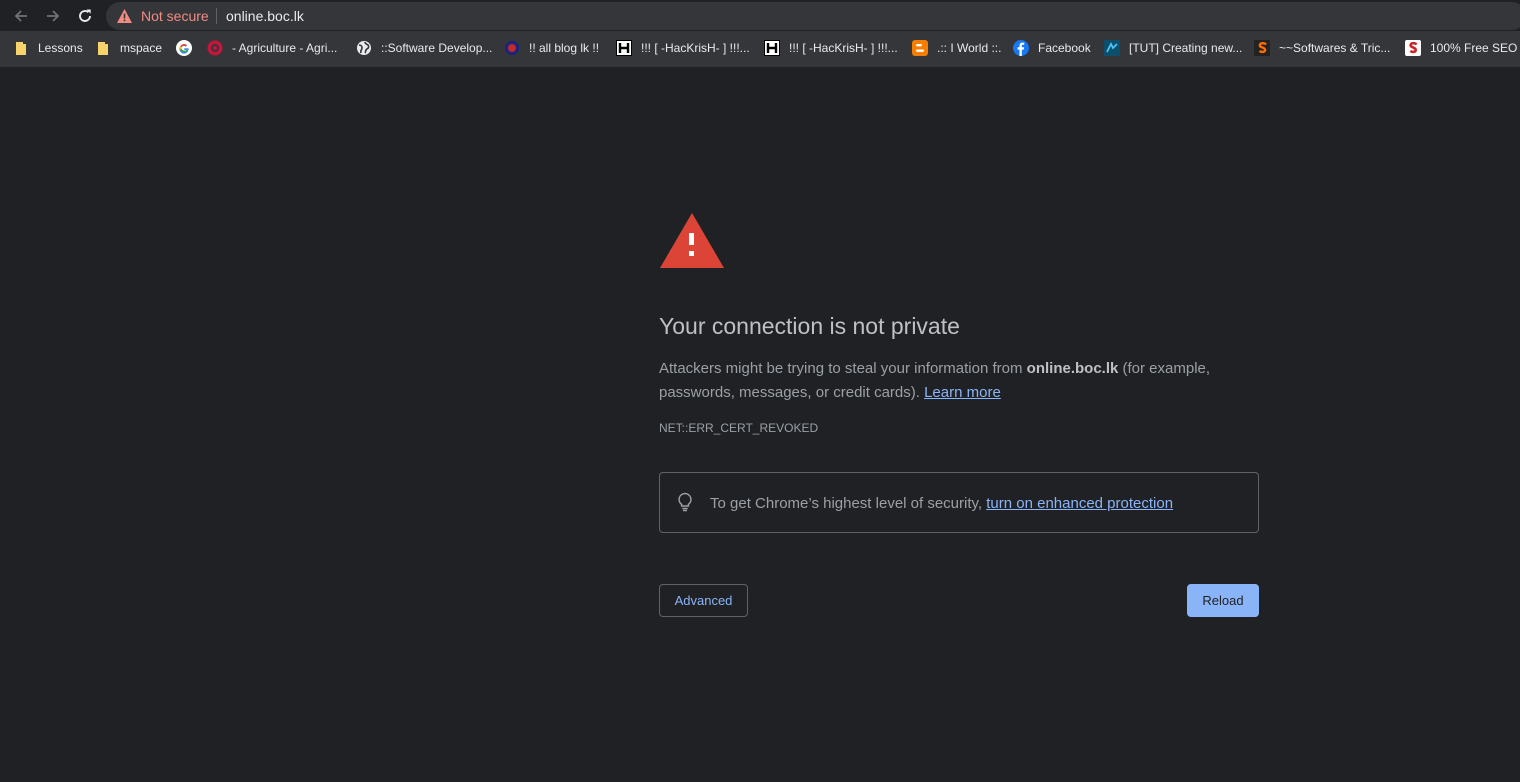  Describe the element at coordinates (739, 428) in the screenshot. I see `error-code: NET::ERR_CERT_REVOKED` at that location.